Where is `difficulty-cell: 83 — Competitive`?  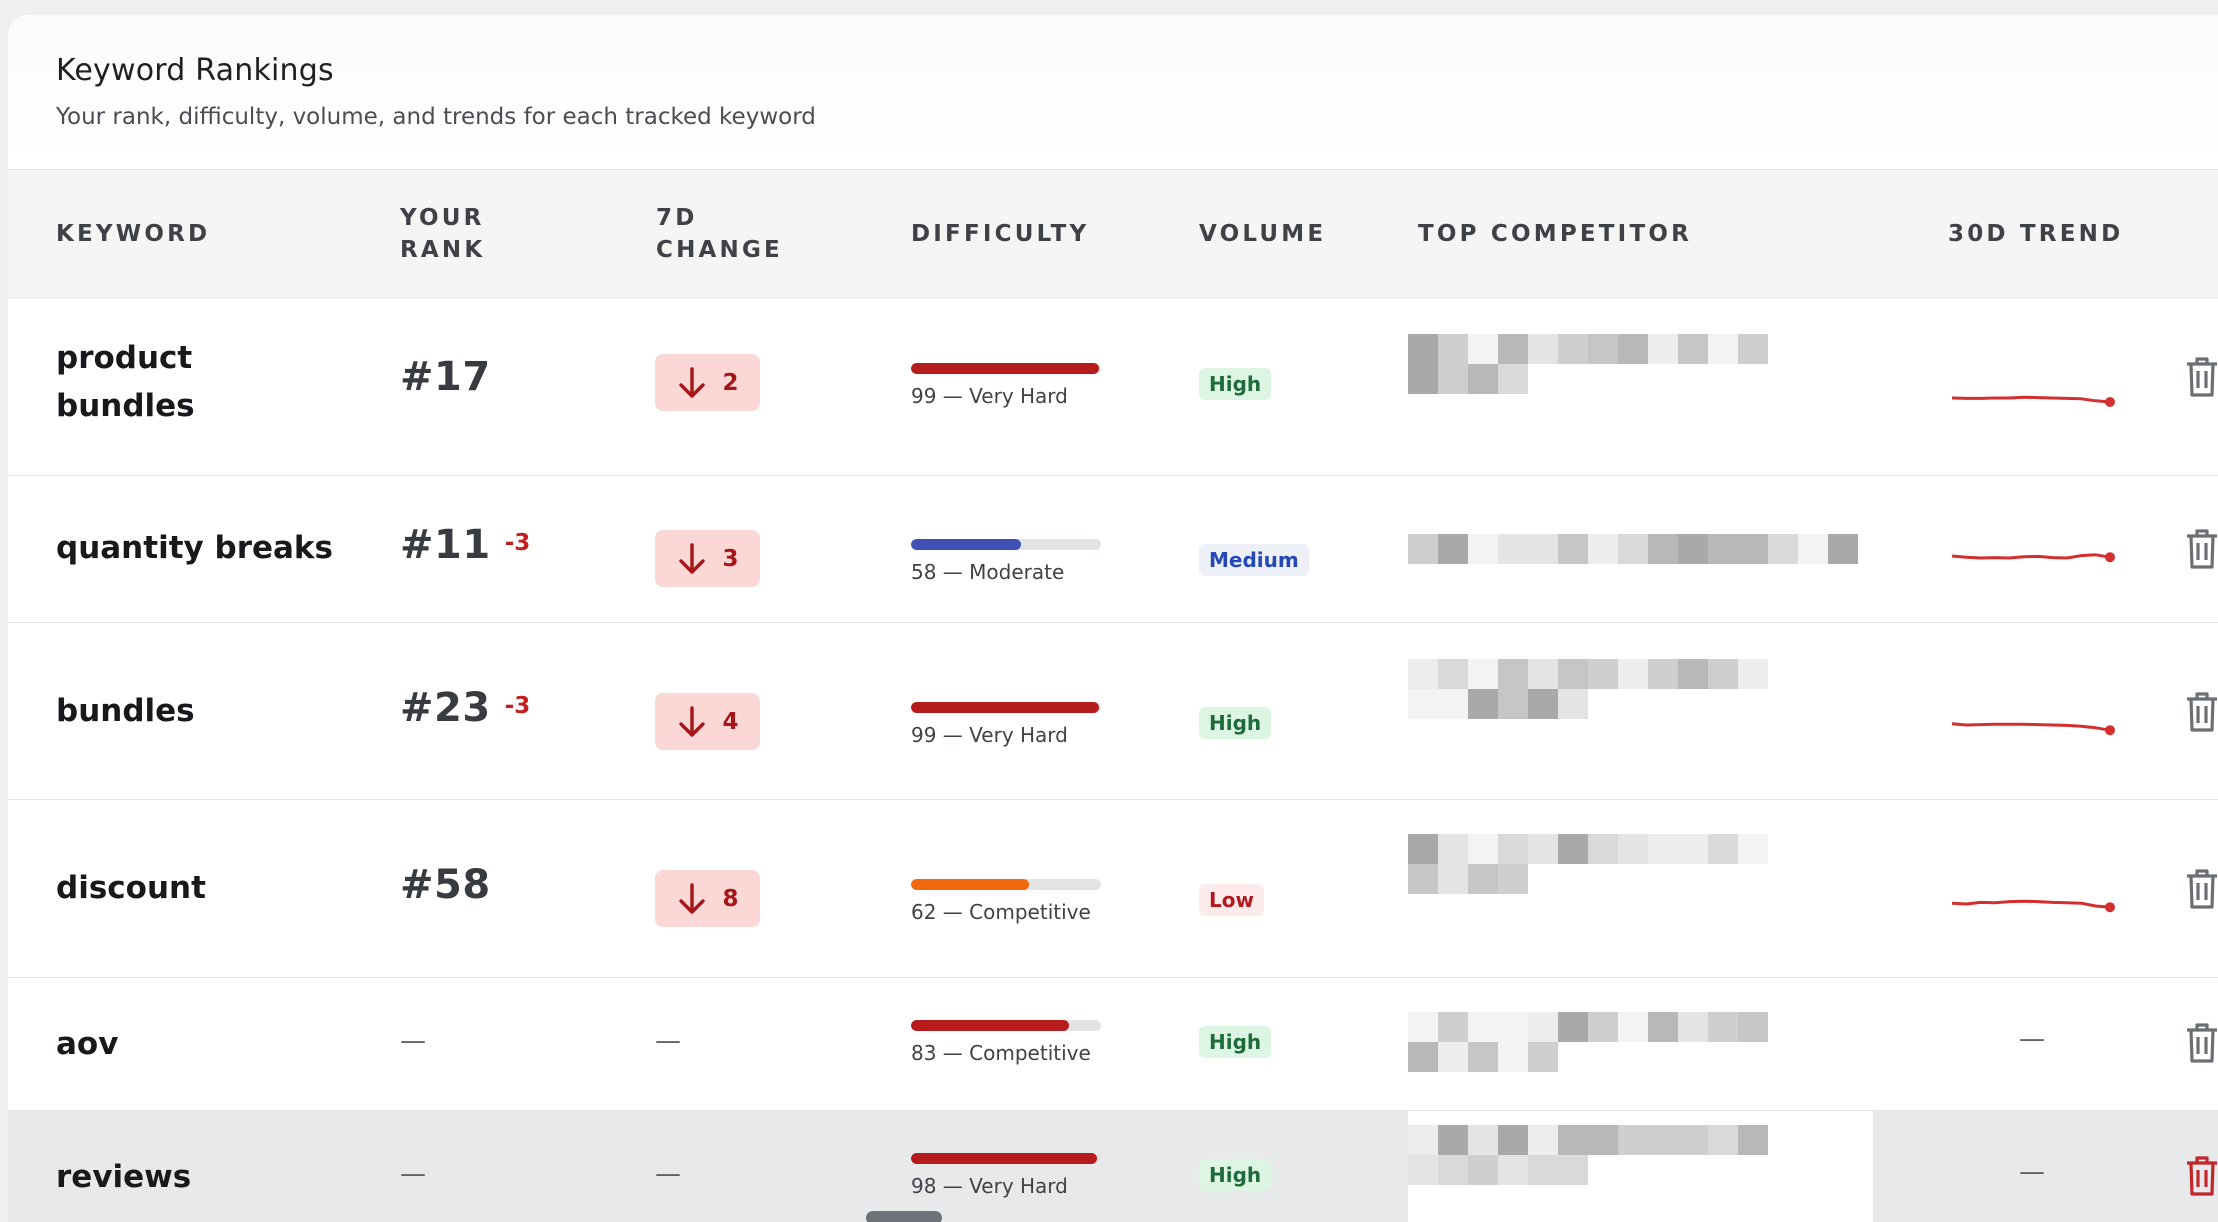 difficulty-cell: 83 — Competitive is located at coordinates (1006, 1042).